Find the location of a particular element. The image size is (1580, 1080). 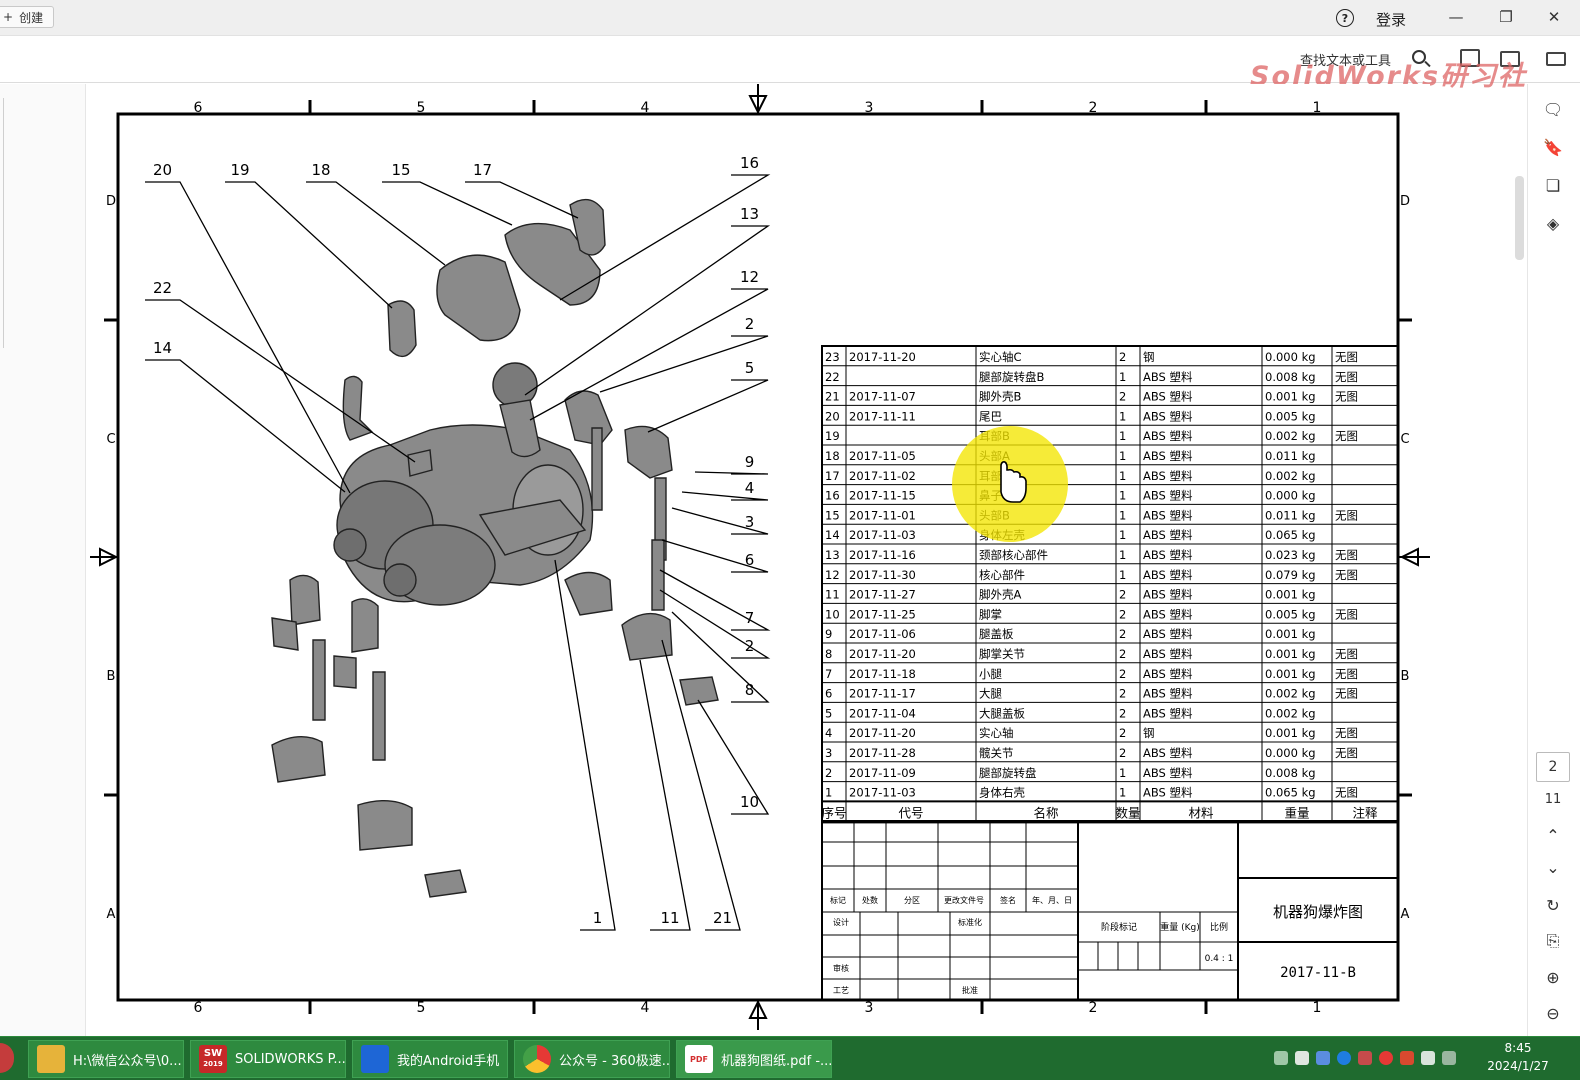

bom-cell: 0.023 kg is located at coordinates (1290, 555).